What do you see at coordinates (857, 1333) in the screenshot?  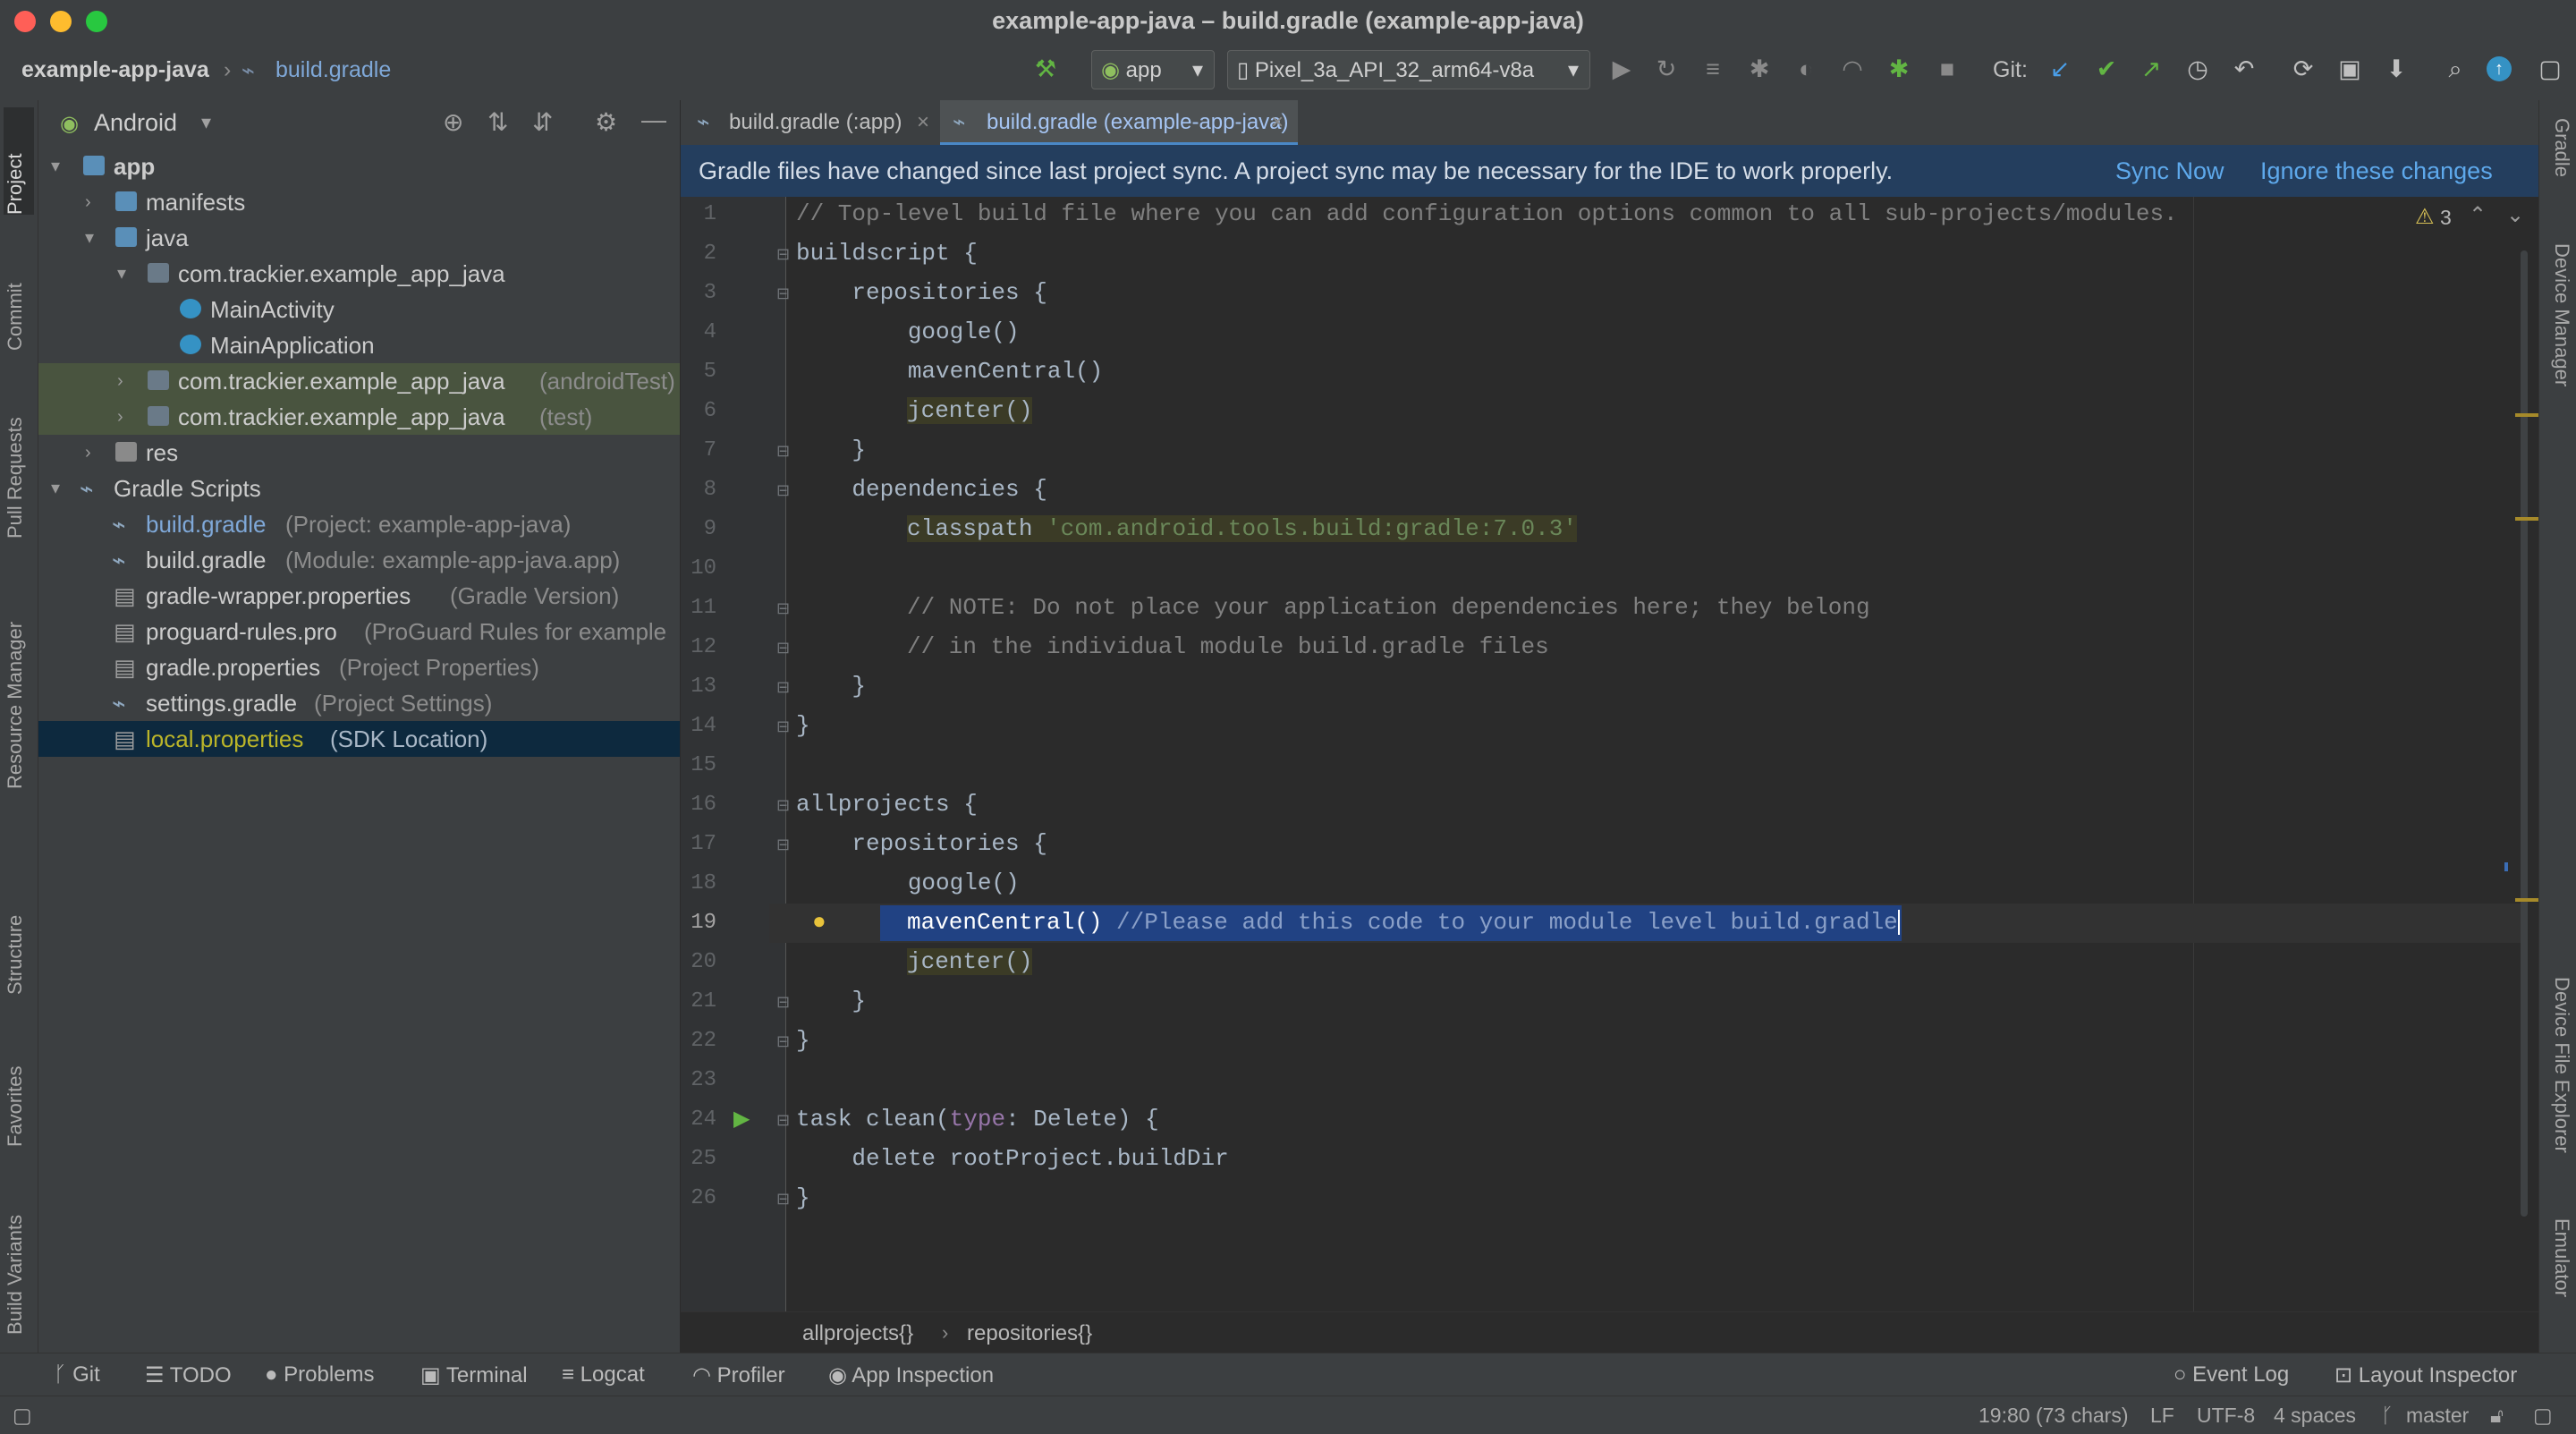 I see `breadcrumb-allprojects: allprojects{}` at bounding box center [857, 1333].